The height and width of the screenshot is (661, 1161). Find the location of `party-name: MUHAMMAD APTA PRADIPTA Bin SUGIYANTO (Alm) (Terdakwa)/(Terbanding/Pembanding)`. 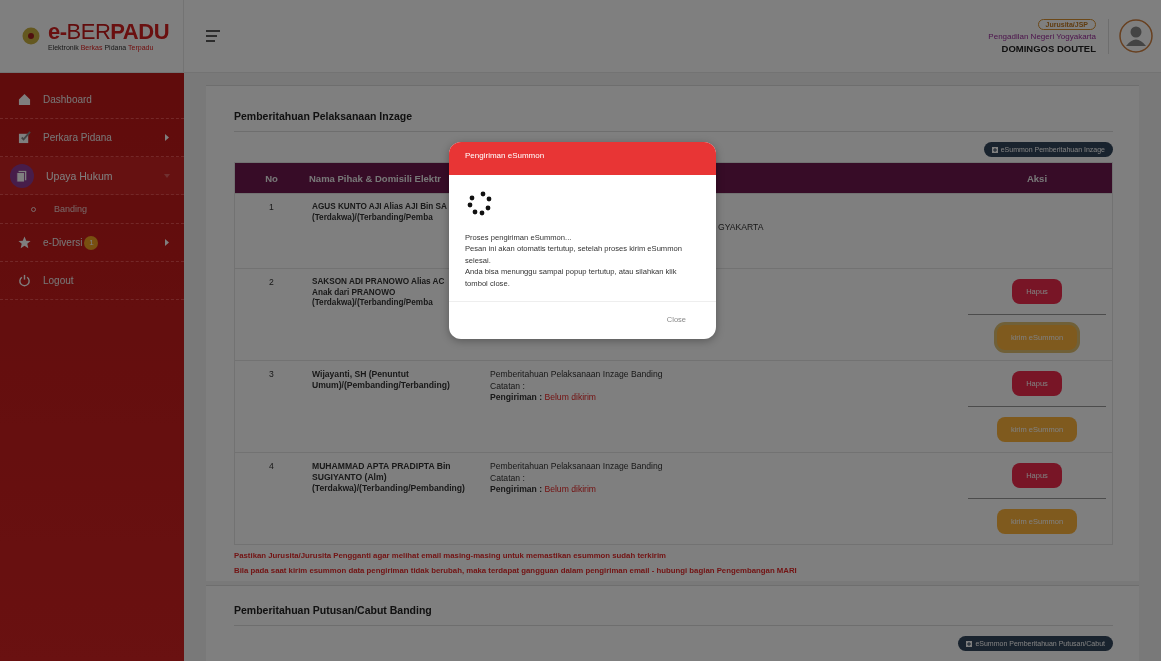

party-name: MUHAMMAD APTA PRADIPTA Bin SUGIYANTO (Alm) (Terdakwa)/(Terbanding/Pembanding) is located at coordinates (389, 478).